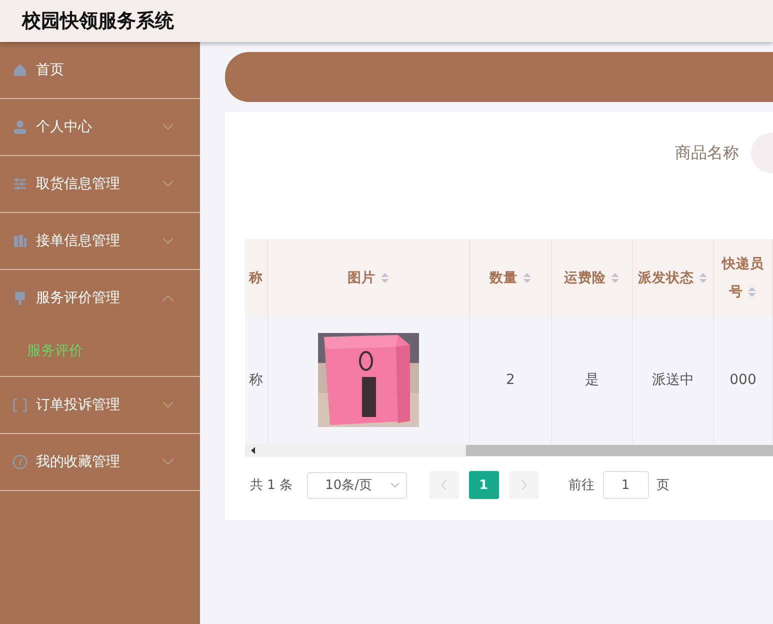 This screenshot has height=624, width=773. I want to click on column-header: 运费险, so click(592, 277).